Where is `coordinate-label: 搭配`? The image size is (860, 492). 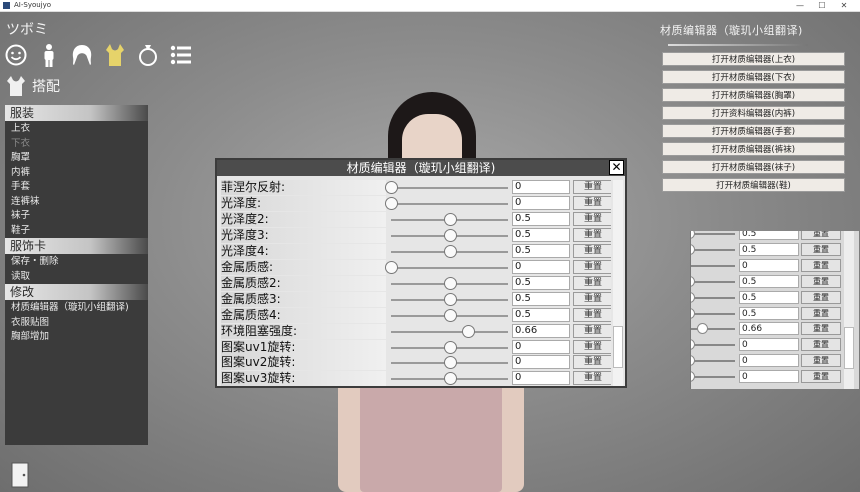 coordinate-label: 搭配 is located at coordinates (46, 87).